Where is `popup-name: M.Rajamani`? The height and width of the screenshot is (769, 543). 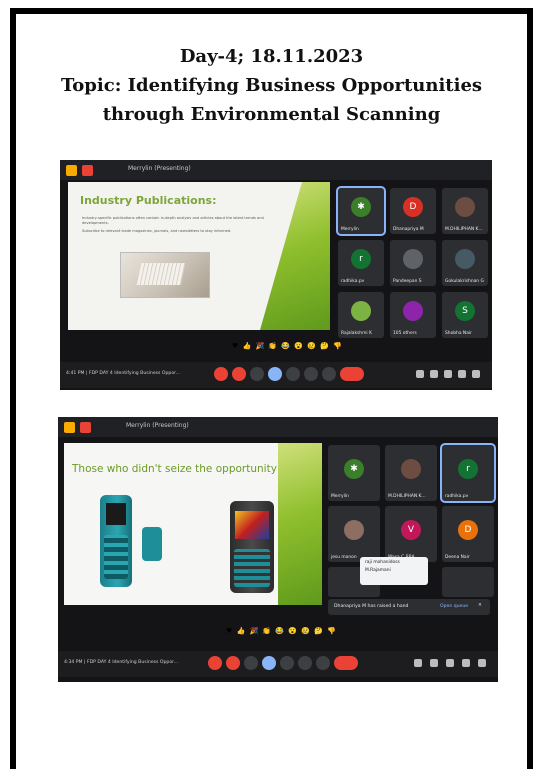
popup-name: M.Rajamani is located at coordinates (394, 569).